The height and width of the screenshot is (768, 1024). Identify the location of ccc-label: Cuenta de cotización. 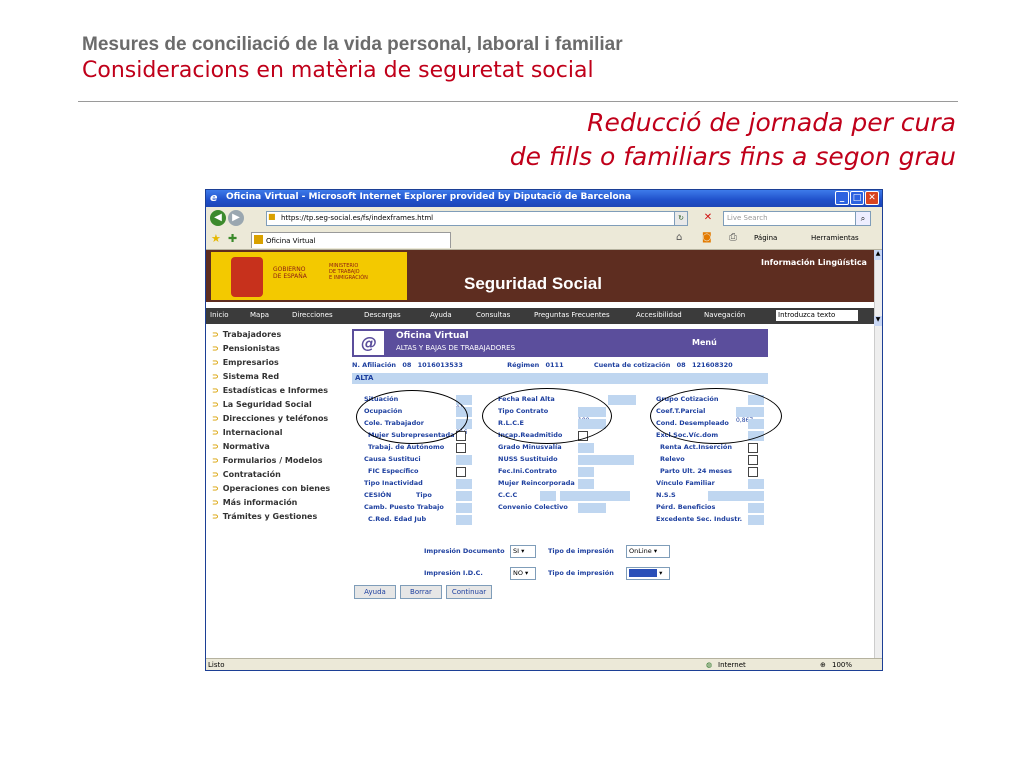
(632, 365).